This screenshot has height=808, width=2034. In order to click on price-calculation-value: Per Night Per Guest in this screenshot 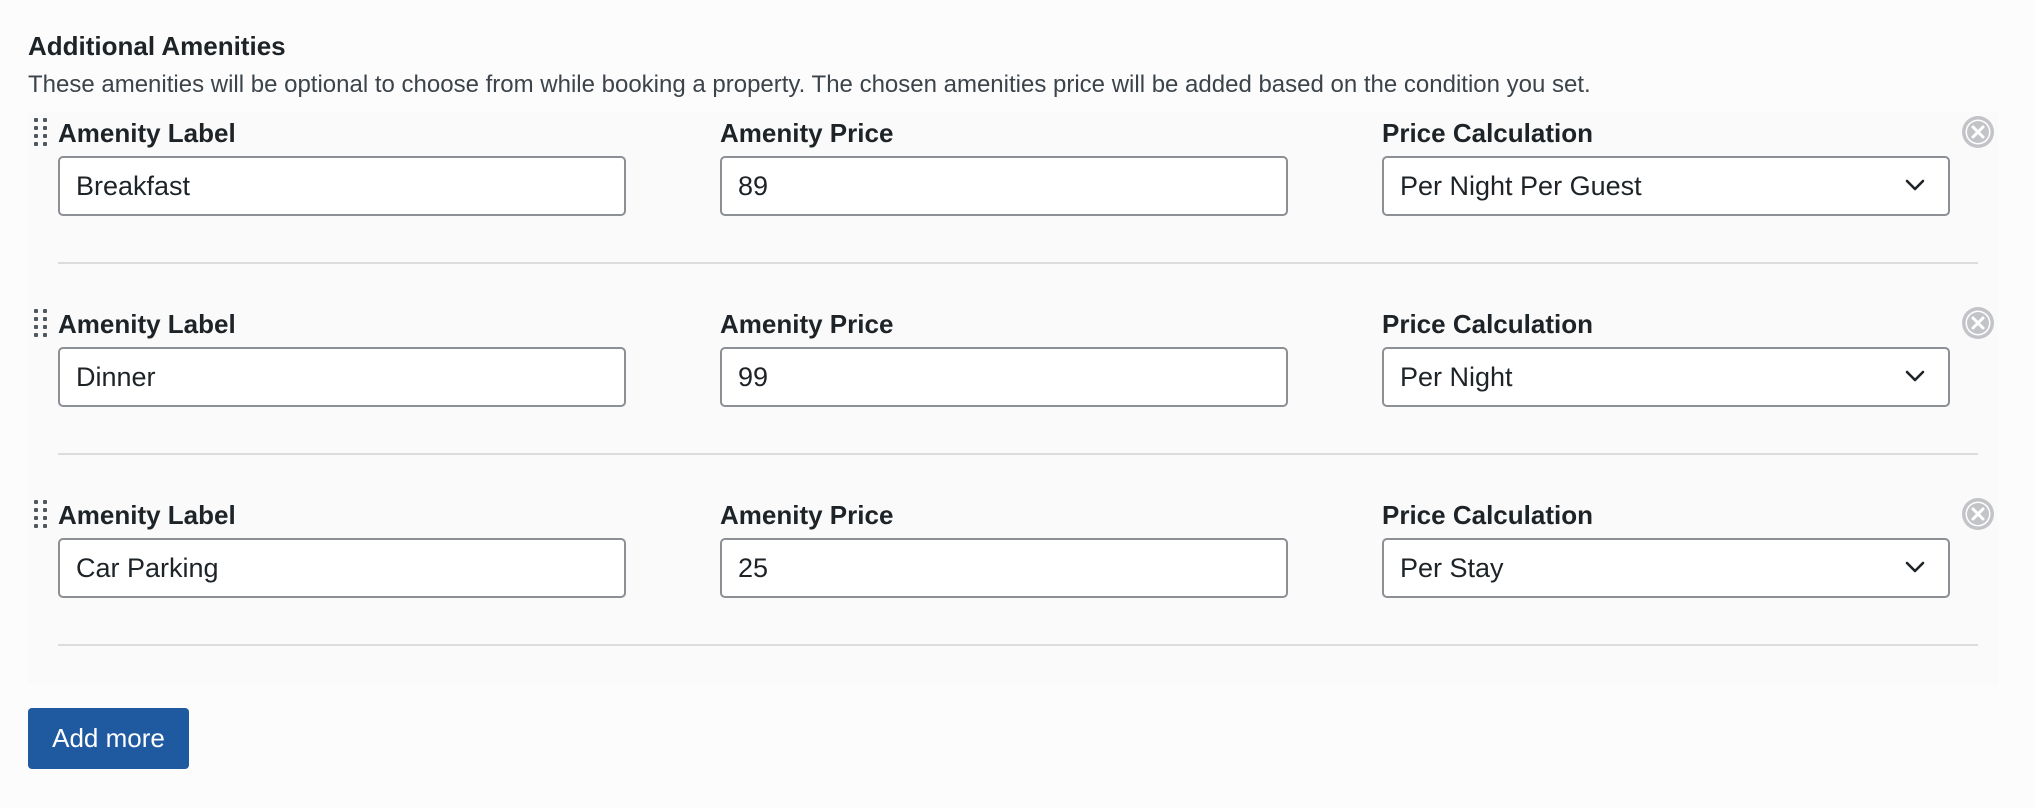, I will do `click(1521, 186)`.